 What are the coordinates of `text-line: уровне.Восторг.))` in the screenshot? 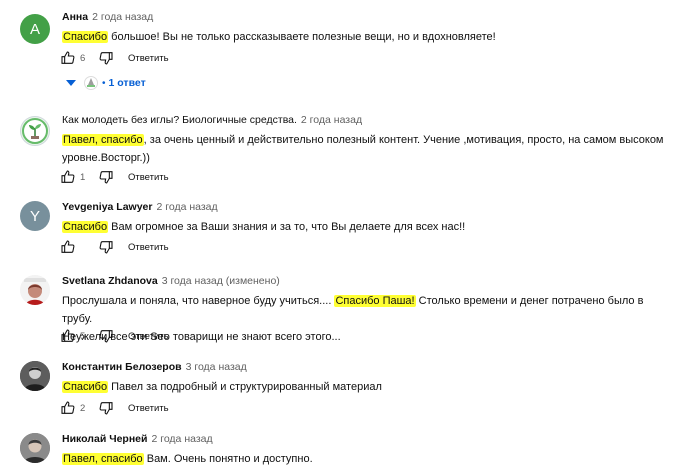 It's located at (106, 158).